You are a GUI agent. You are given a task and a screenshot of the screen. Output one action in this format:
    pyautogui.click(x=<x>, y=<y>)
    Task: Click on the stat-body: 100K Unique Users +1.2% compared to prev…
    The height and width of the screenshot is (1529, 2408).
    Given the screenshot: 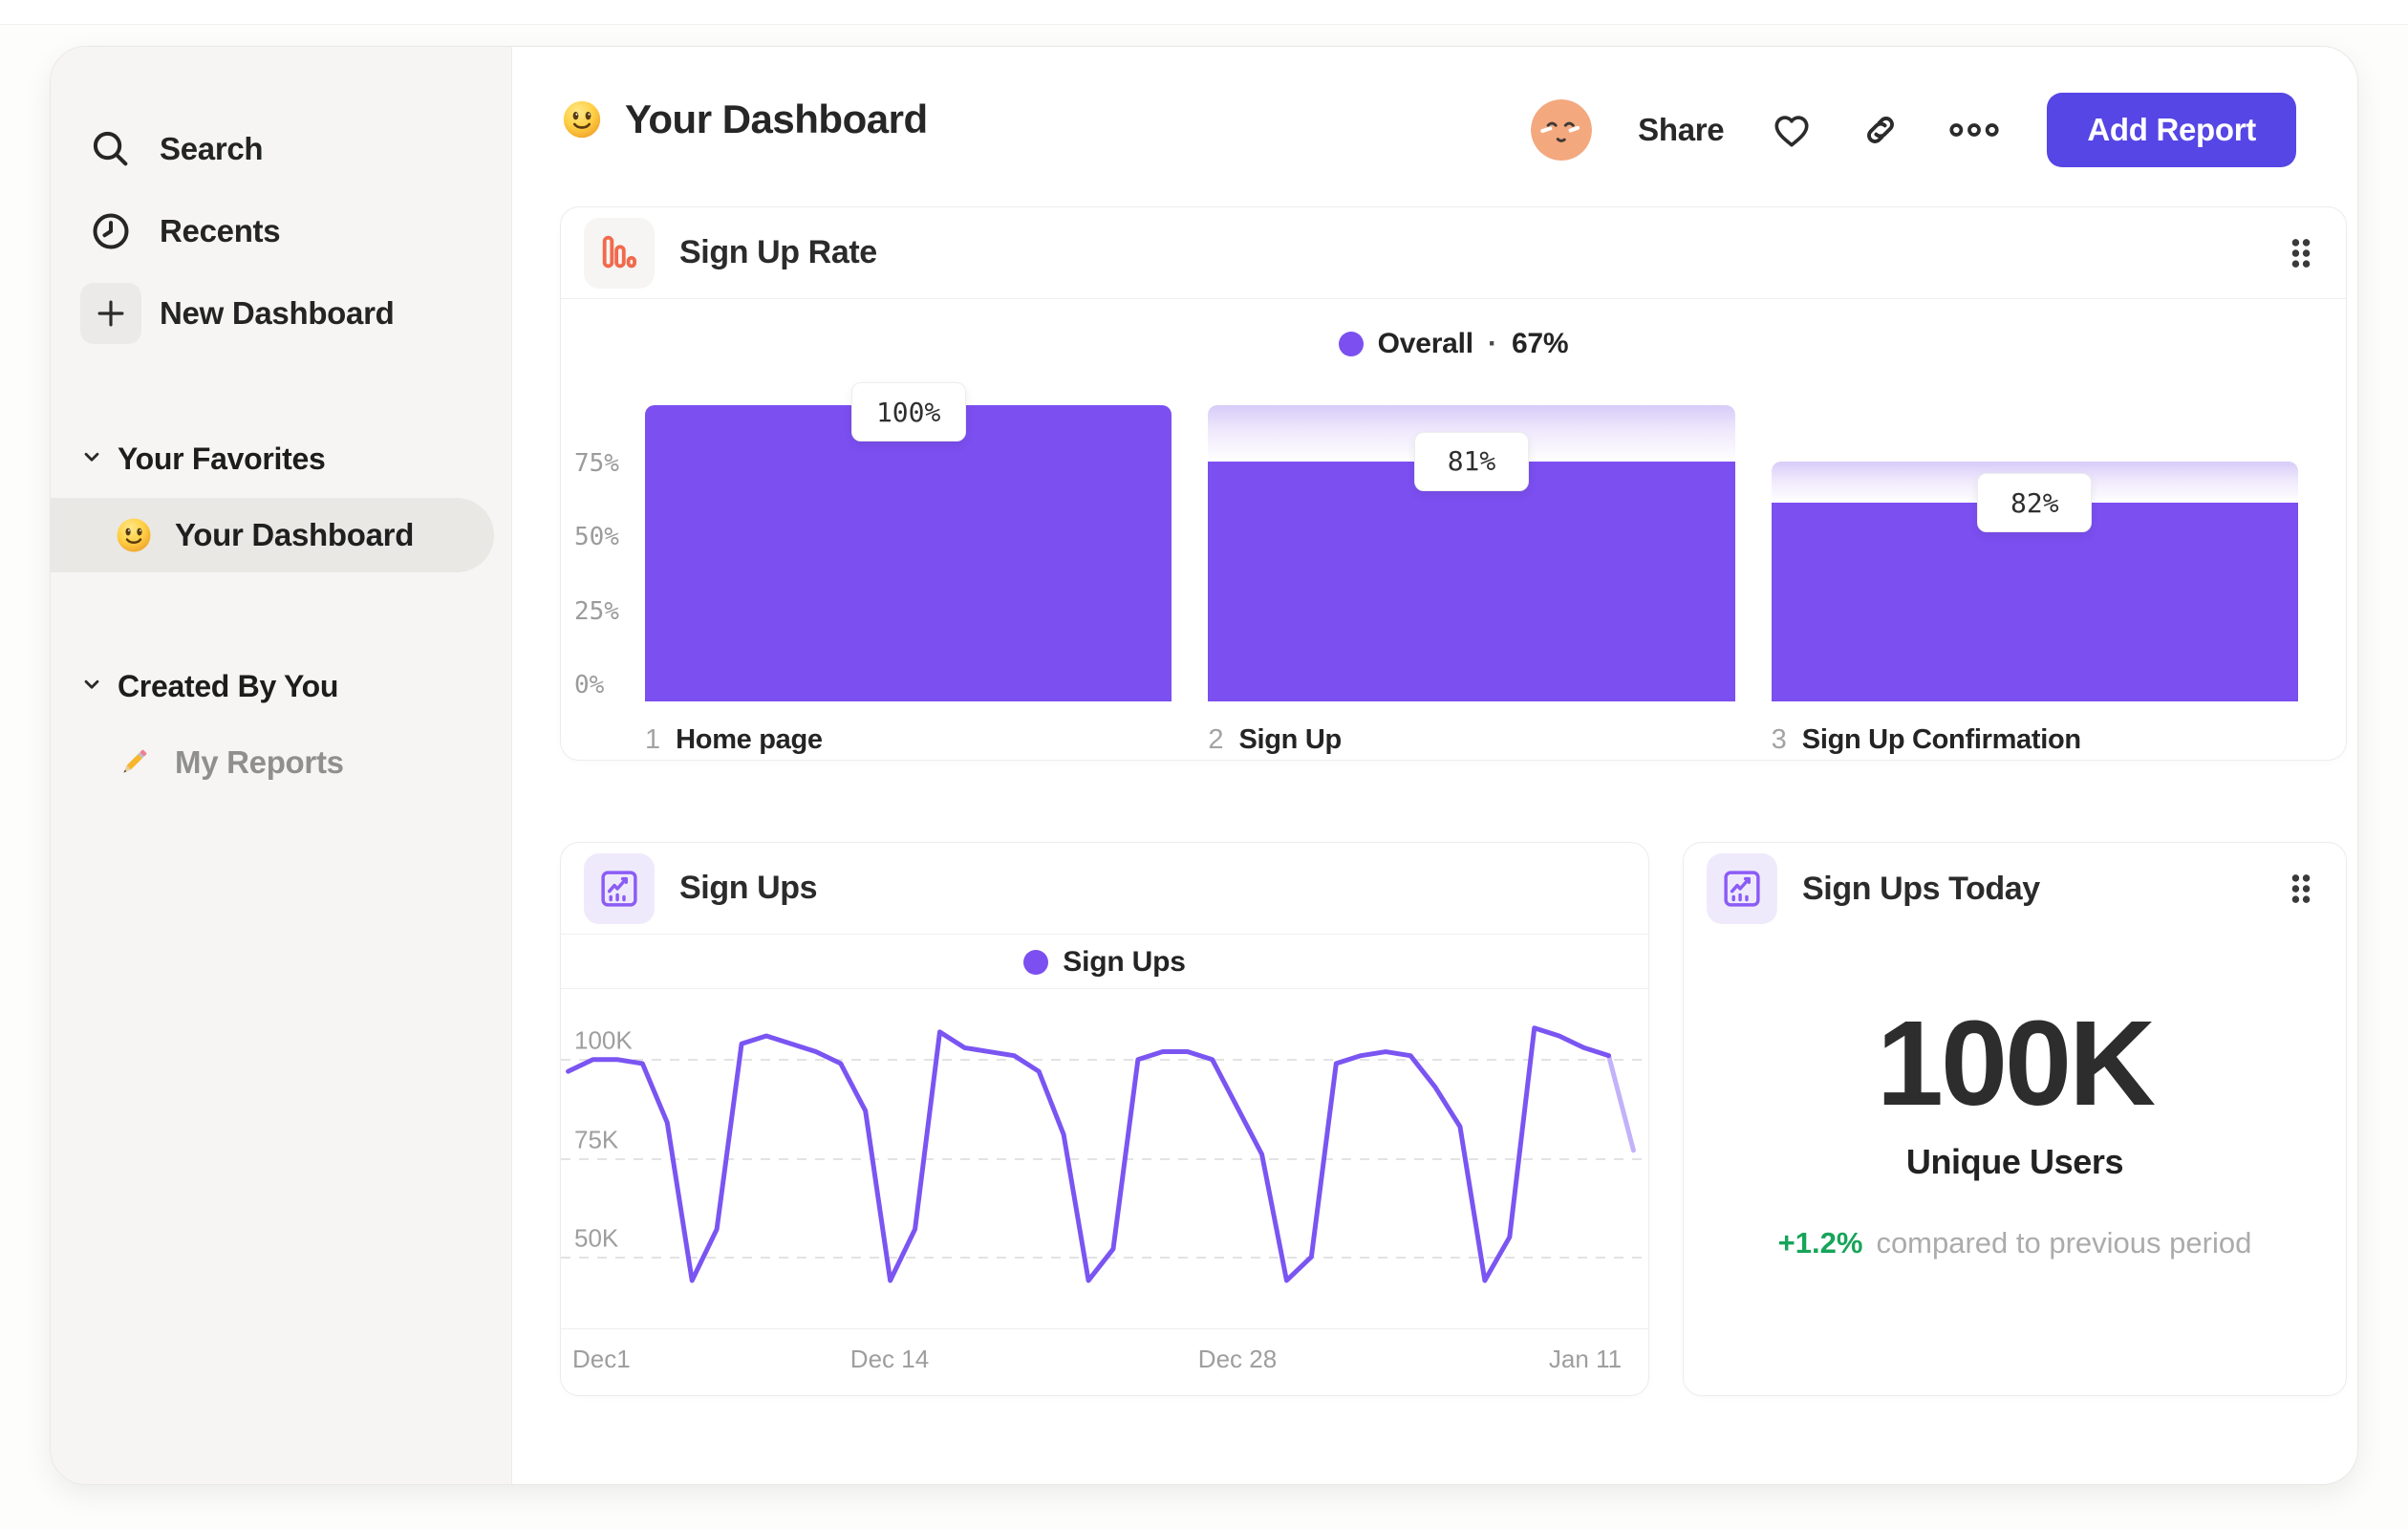 What is the action you would take?
    pyautogui.click(x=2015, y=1165)
    